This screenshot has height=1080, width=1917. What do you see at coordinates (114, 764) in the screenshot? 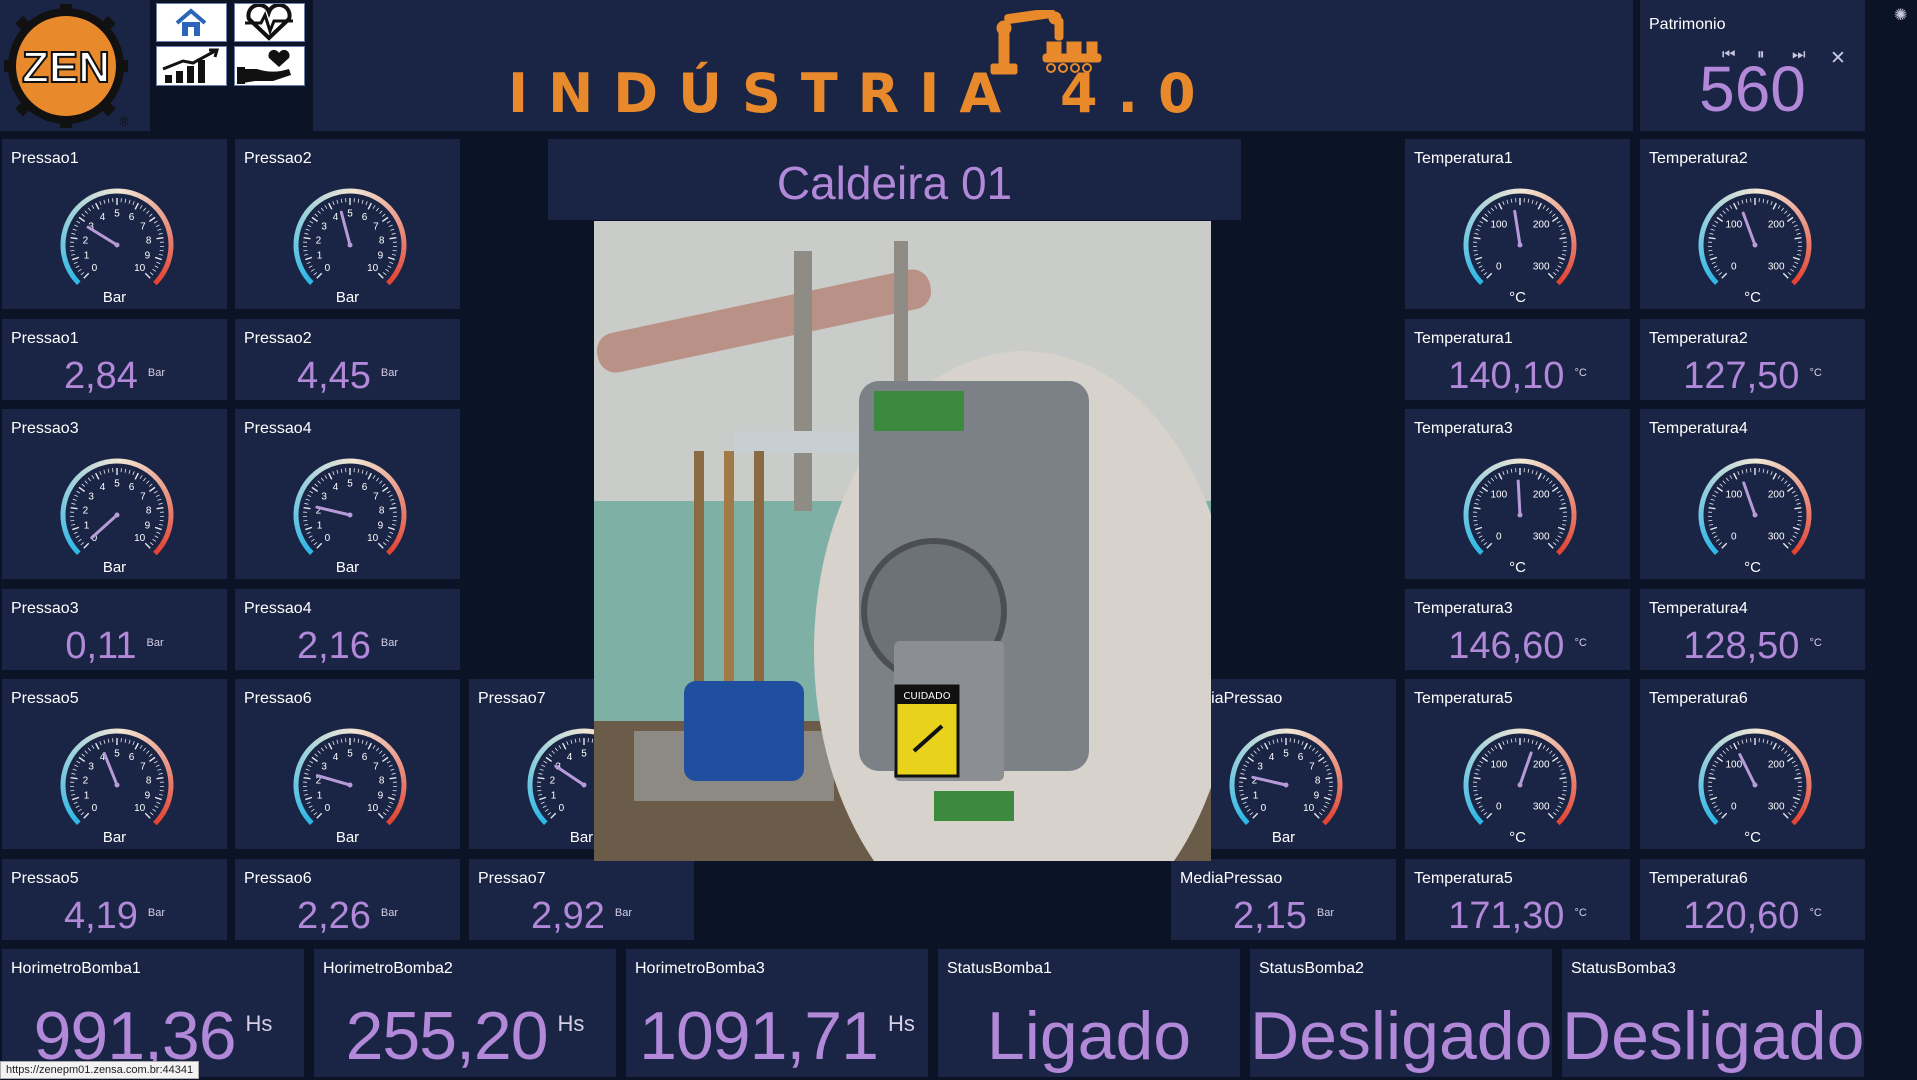
I see `gauge-tile-pressao5: Pressao5 0 1 2 3 4 5 6 7 8 9 10 Bar` at bounding box center [114, 764].